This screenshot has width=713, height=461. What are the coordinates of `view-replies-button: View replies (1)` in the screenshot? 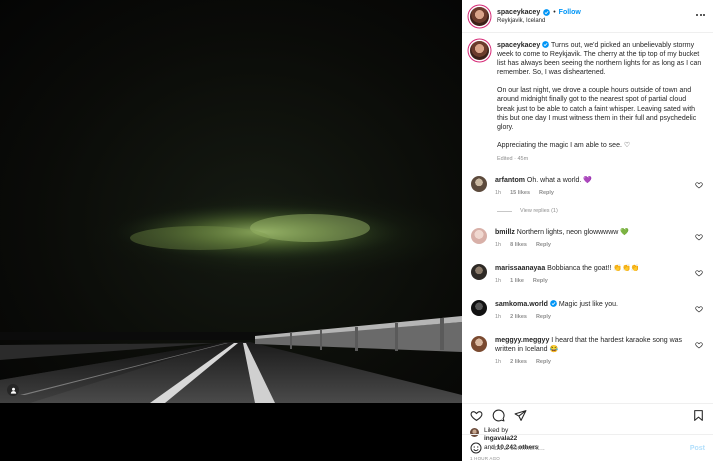 It's located at (601, 211).